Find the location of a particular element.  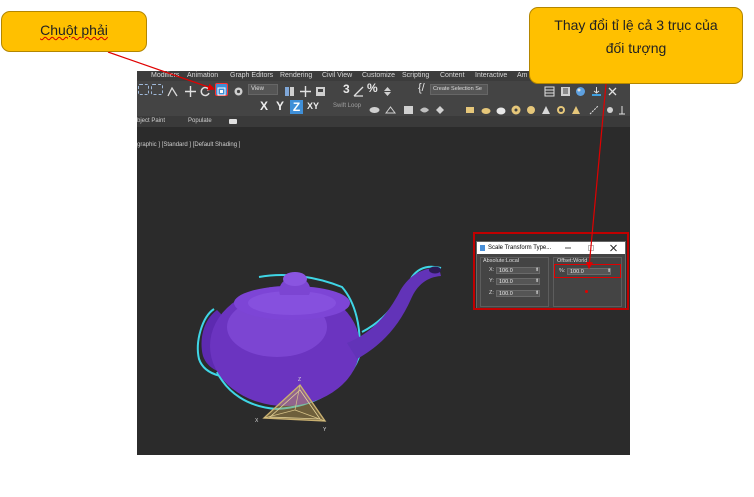

right-click-callout-text: Chuột phải is located at coordinates (74, 30).